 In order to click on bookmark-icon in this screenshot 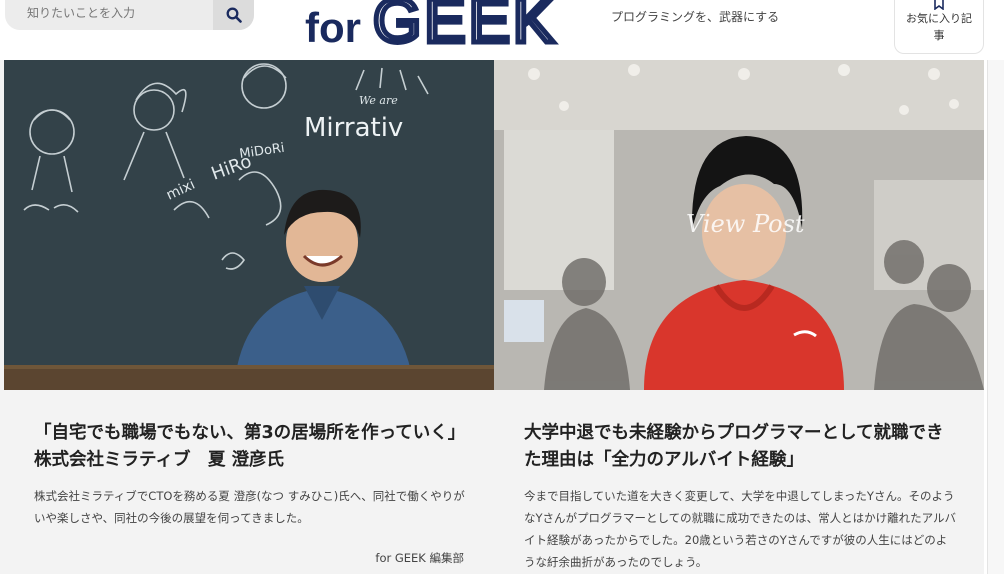, I will do `click(939, 5)`.